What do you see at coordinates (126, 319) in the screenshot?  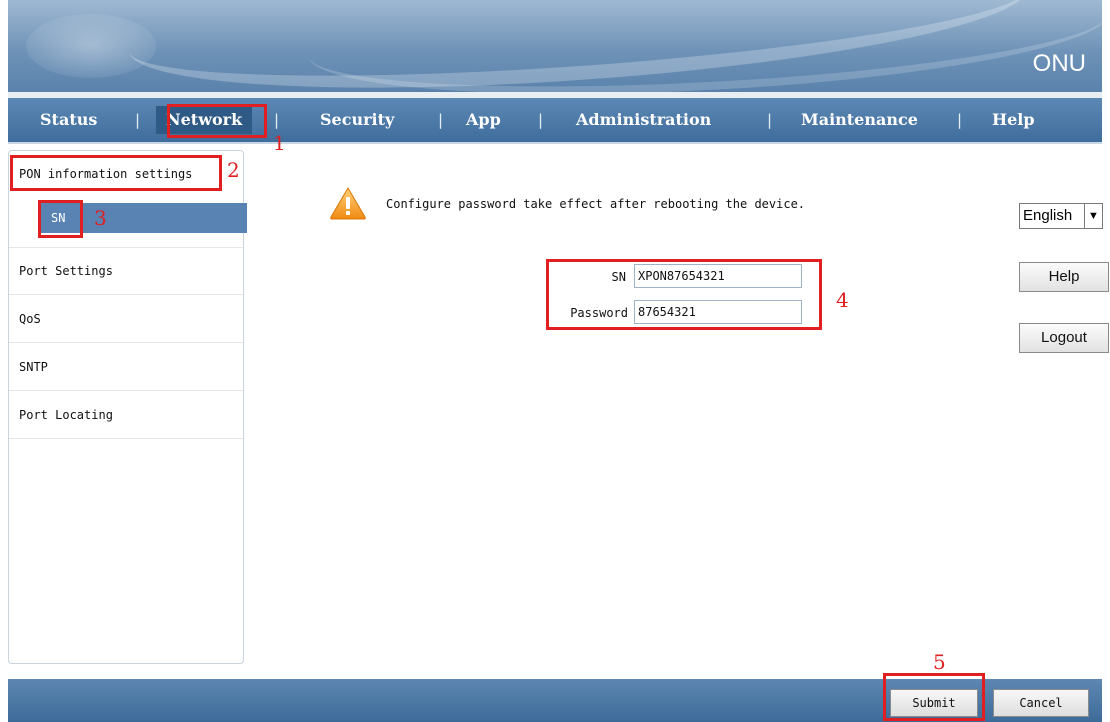 I see `sidebar-item-qos: QoS` at bounding box center [126, 319].